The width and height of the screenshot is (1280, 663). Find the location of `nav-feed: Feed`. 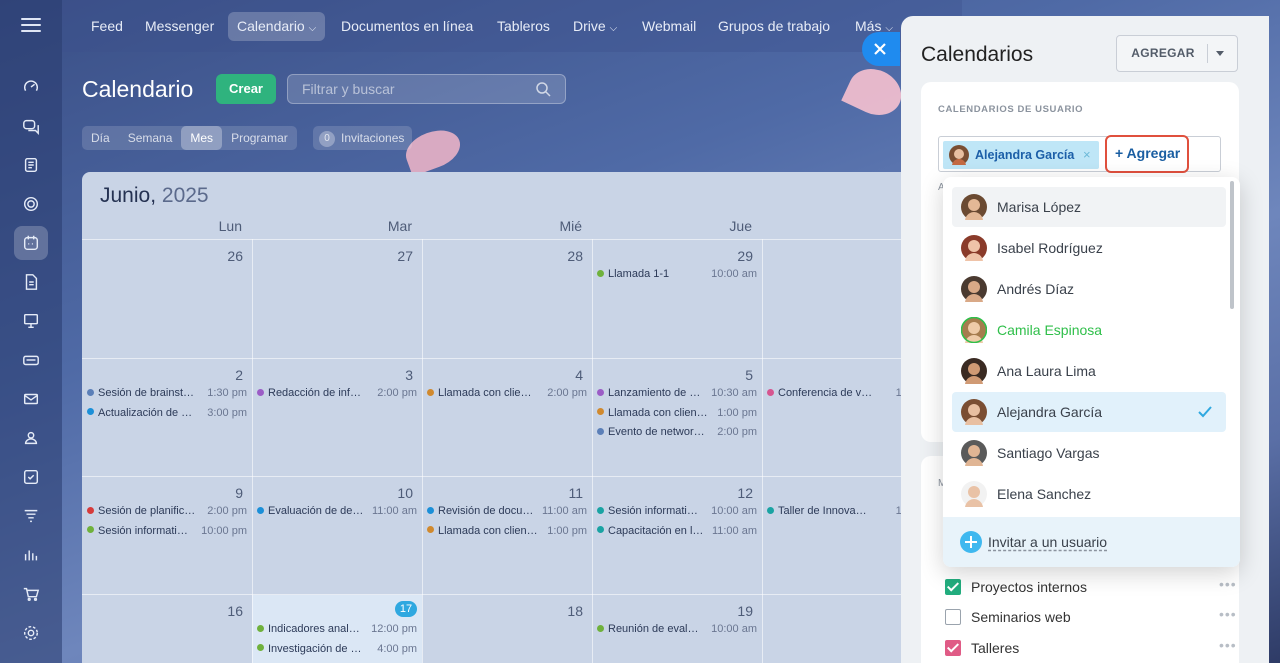

nav-feed: Feed is located at coordinates (107, 26).